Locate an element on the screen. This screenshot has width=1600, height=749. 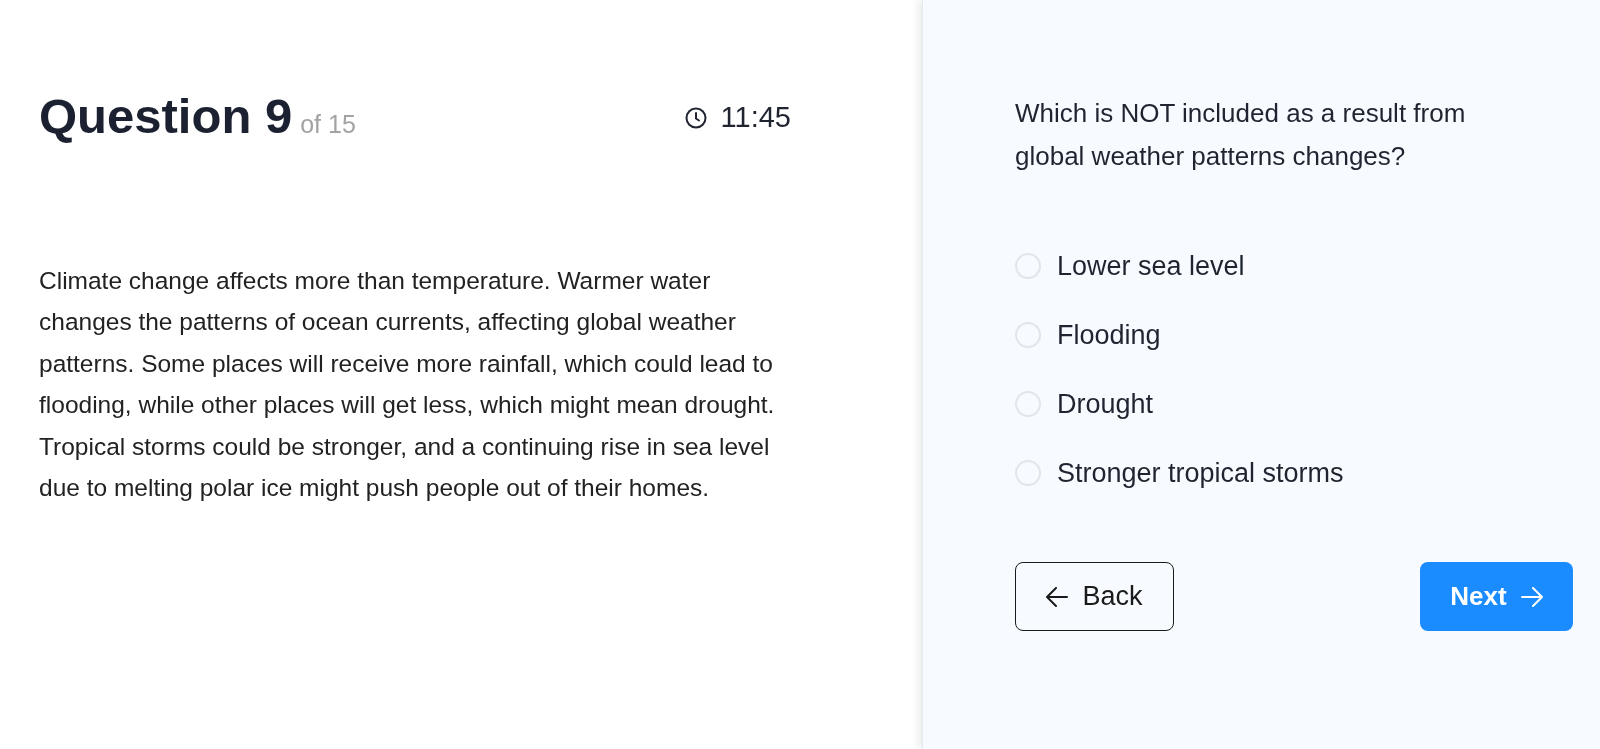
arrow-left-icon is located at coordinates (1057, 596).